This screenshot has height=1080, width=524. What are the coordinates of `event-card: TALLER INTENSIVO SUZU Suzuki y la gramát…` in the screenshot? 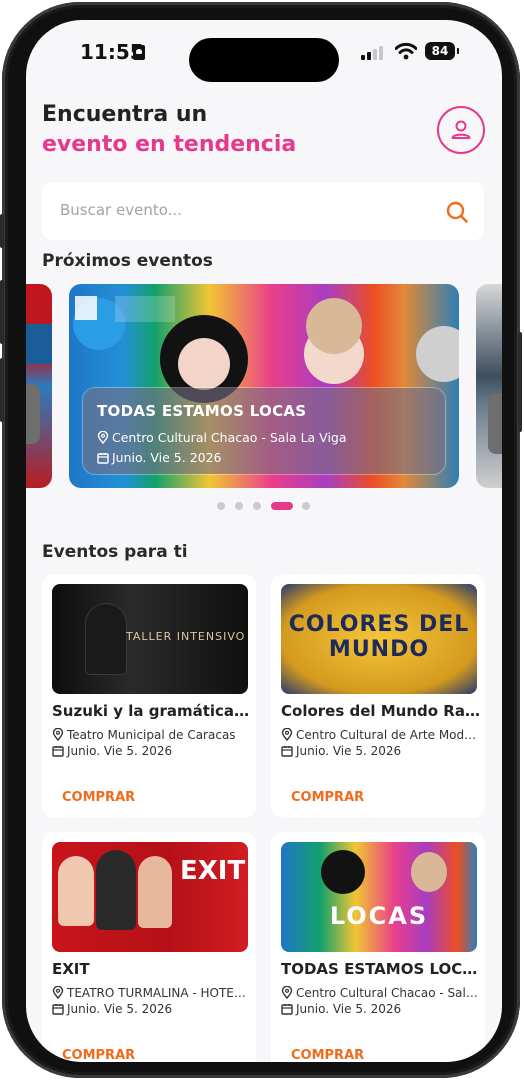 It's located at (149, 696).